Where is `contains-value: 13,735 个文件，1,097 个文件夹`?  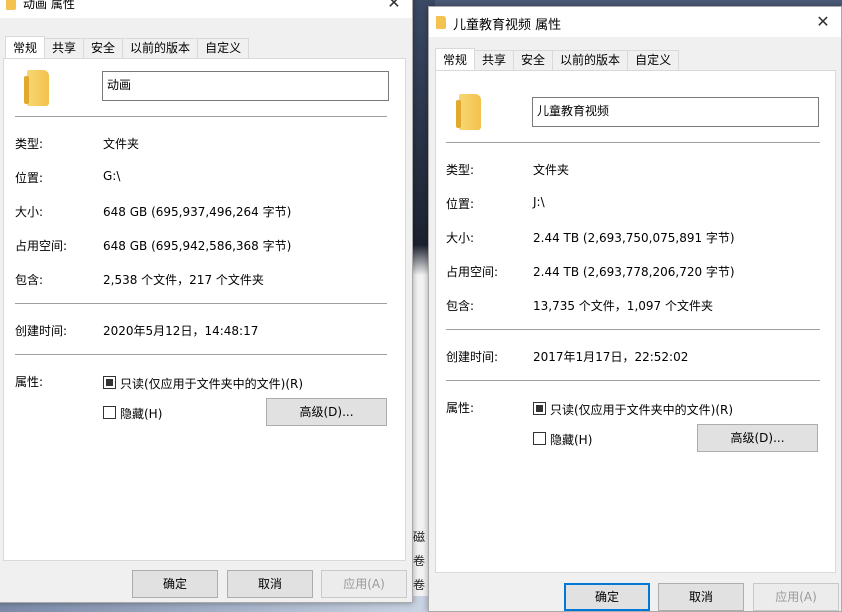 contains-value: 13,735 个文件，1,097 个文件夹 is located at coordinates (623, 306).